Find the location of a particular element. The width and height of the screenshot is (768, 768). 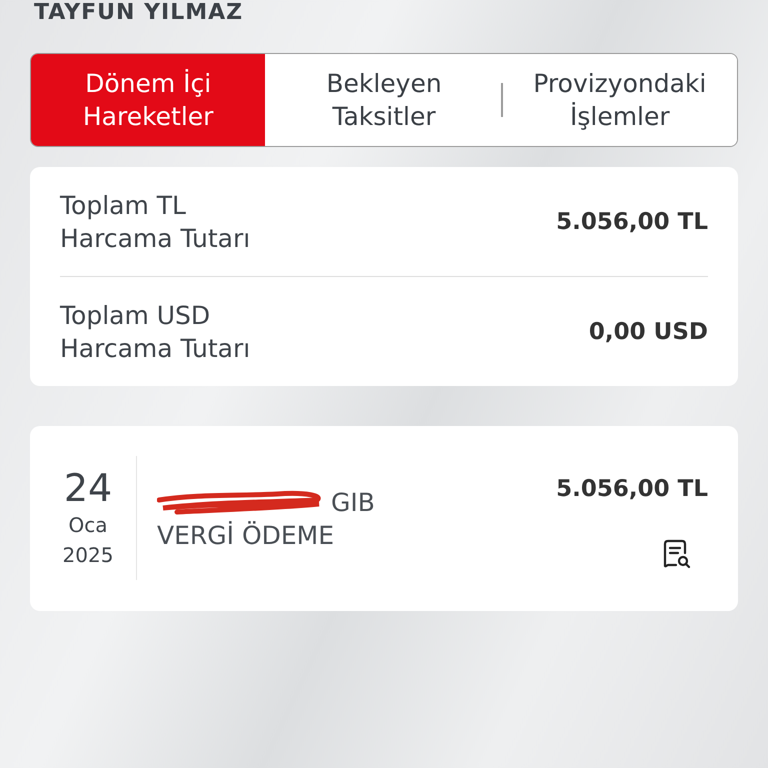

date-year: 2025 is located at coordinates (88, 555).